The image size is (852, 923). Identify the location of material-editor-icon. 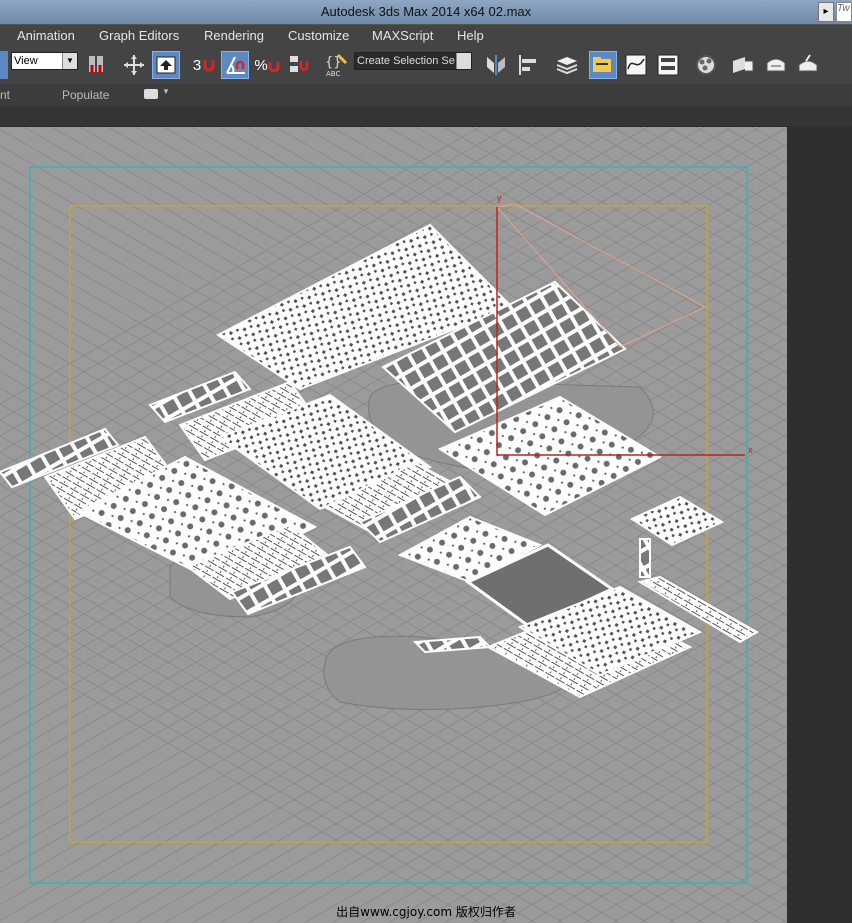
(706, 65).